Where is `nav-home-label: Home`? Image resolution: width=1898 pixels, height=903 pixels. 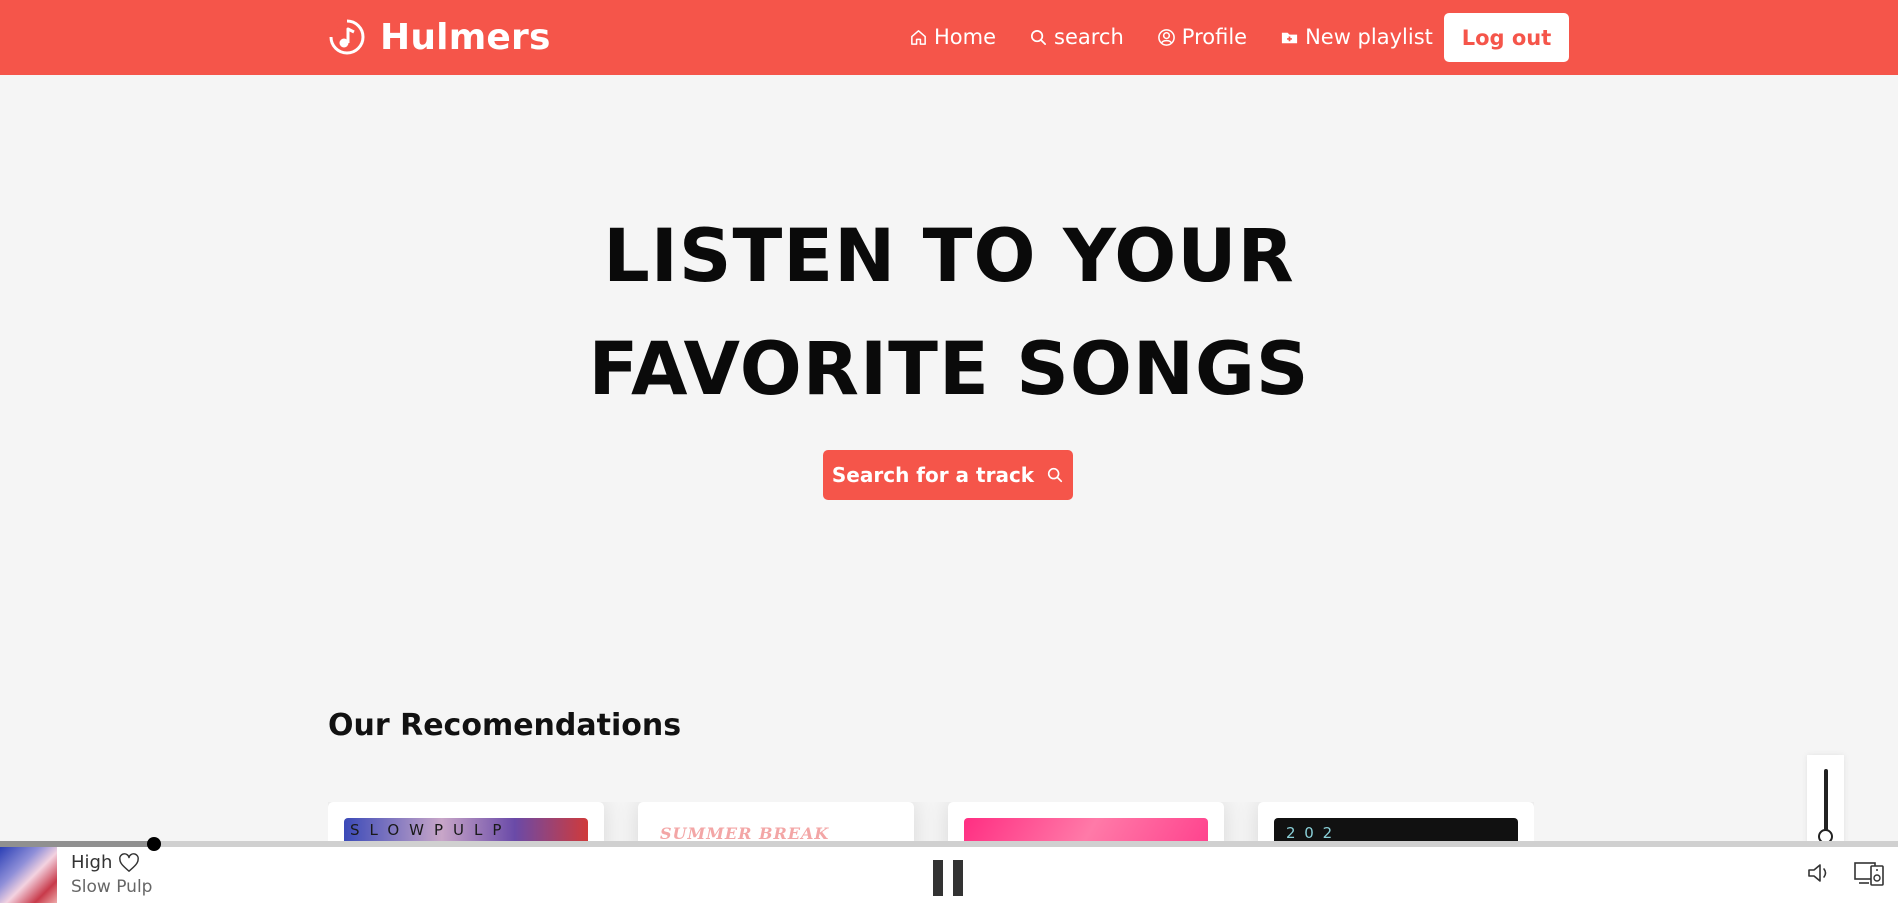 nav-home-label: Home is located at coordinates (965, 37).